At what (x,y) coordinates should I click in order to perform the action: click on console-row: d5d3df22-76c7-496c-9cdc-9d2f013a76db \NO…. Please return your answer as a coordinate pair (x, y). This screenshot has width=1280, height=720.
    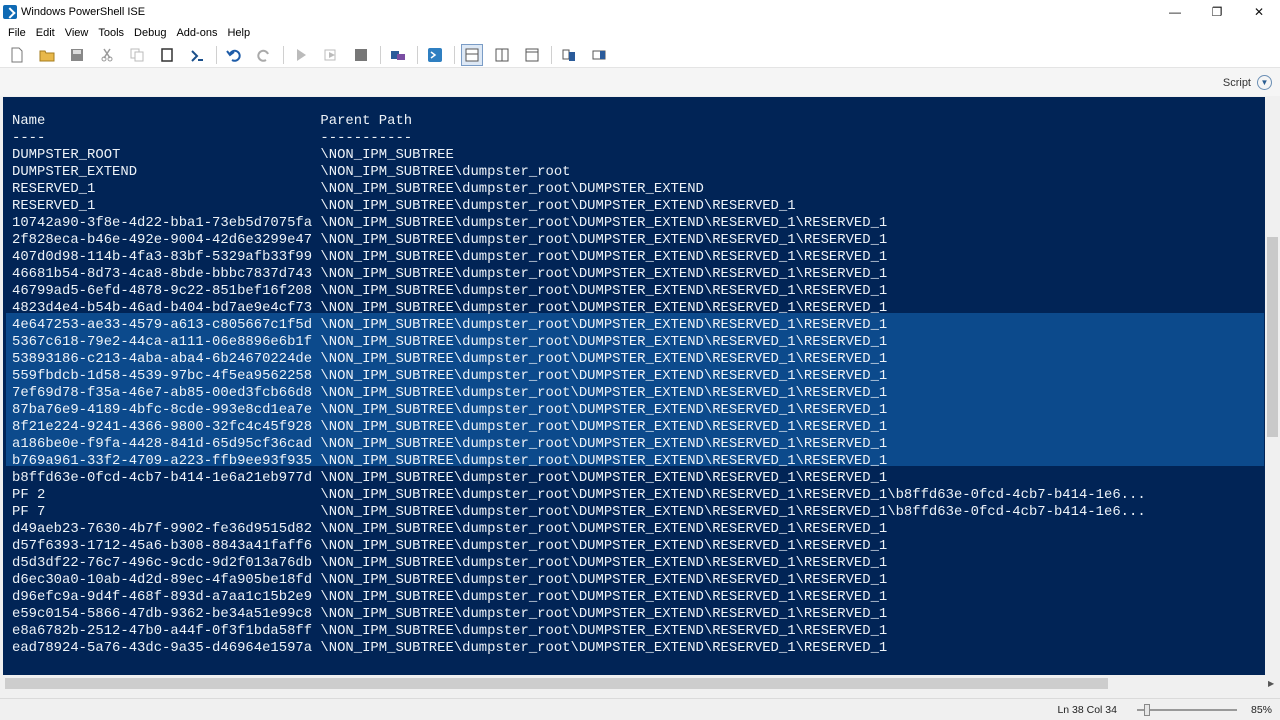
    Looking at the image, I should click on (450, 563).